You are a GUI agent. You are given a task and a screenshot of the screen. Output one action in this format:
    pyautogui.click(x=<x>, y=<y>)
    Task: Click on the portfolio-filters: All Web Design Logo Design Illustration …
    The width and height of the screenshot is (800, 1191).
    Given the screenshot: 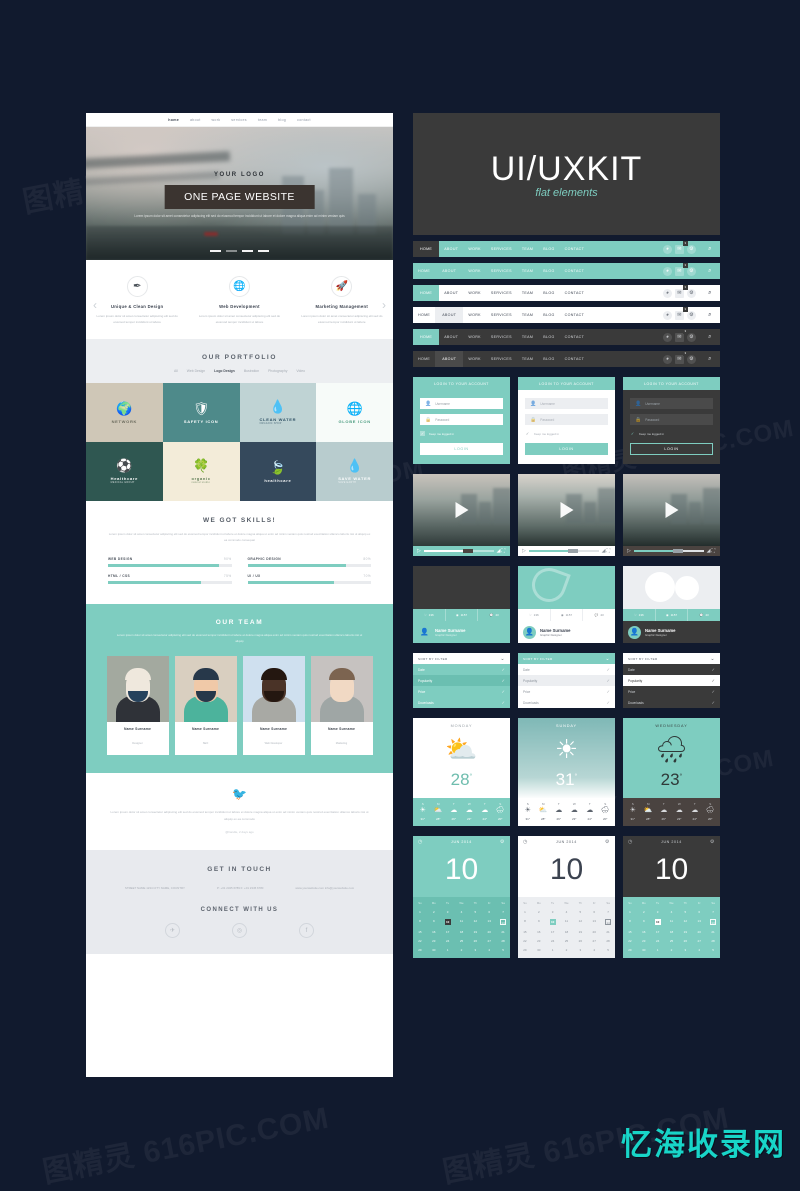 What is the action you would take?
    pyautogui.click(x=239, y=371)
    